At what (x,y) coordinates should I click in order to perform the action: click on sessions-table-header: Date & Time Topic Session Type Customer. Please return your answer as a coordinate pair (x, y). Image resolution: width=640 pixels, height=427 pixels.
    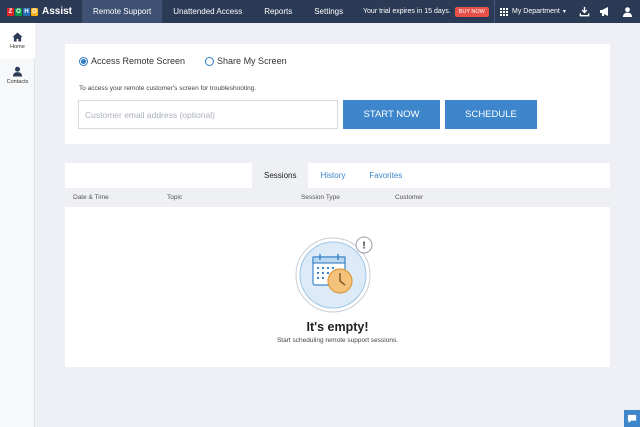
    Looking at the image, I should click on (337, 197).